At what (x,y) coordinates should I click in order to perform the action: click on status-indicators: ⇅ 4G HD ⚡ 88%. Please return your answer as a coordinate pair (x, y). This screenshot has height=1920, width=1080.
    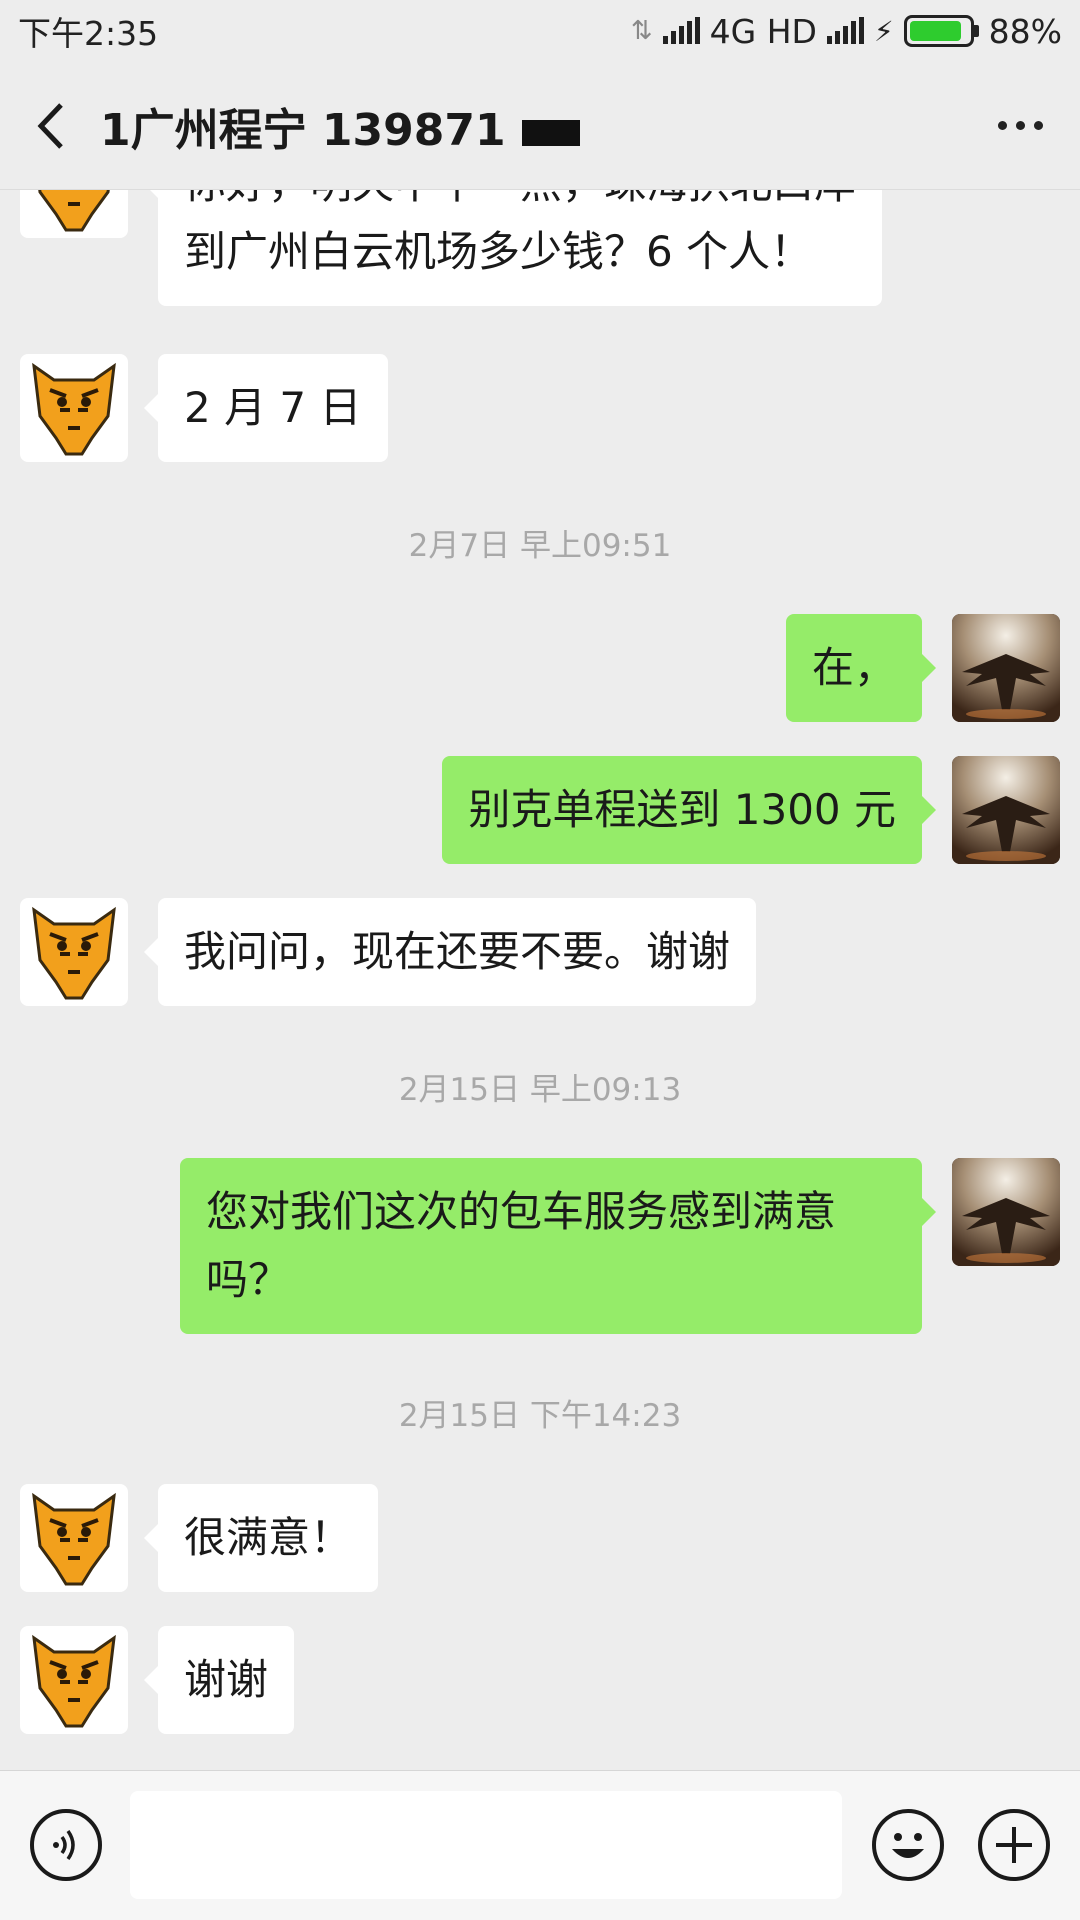
    Looking at the image, I should click on (846, 31).